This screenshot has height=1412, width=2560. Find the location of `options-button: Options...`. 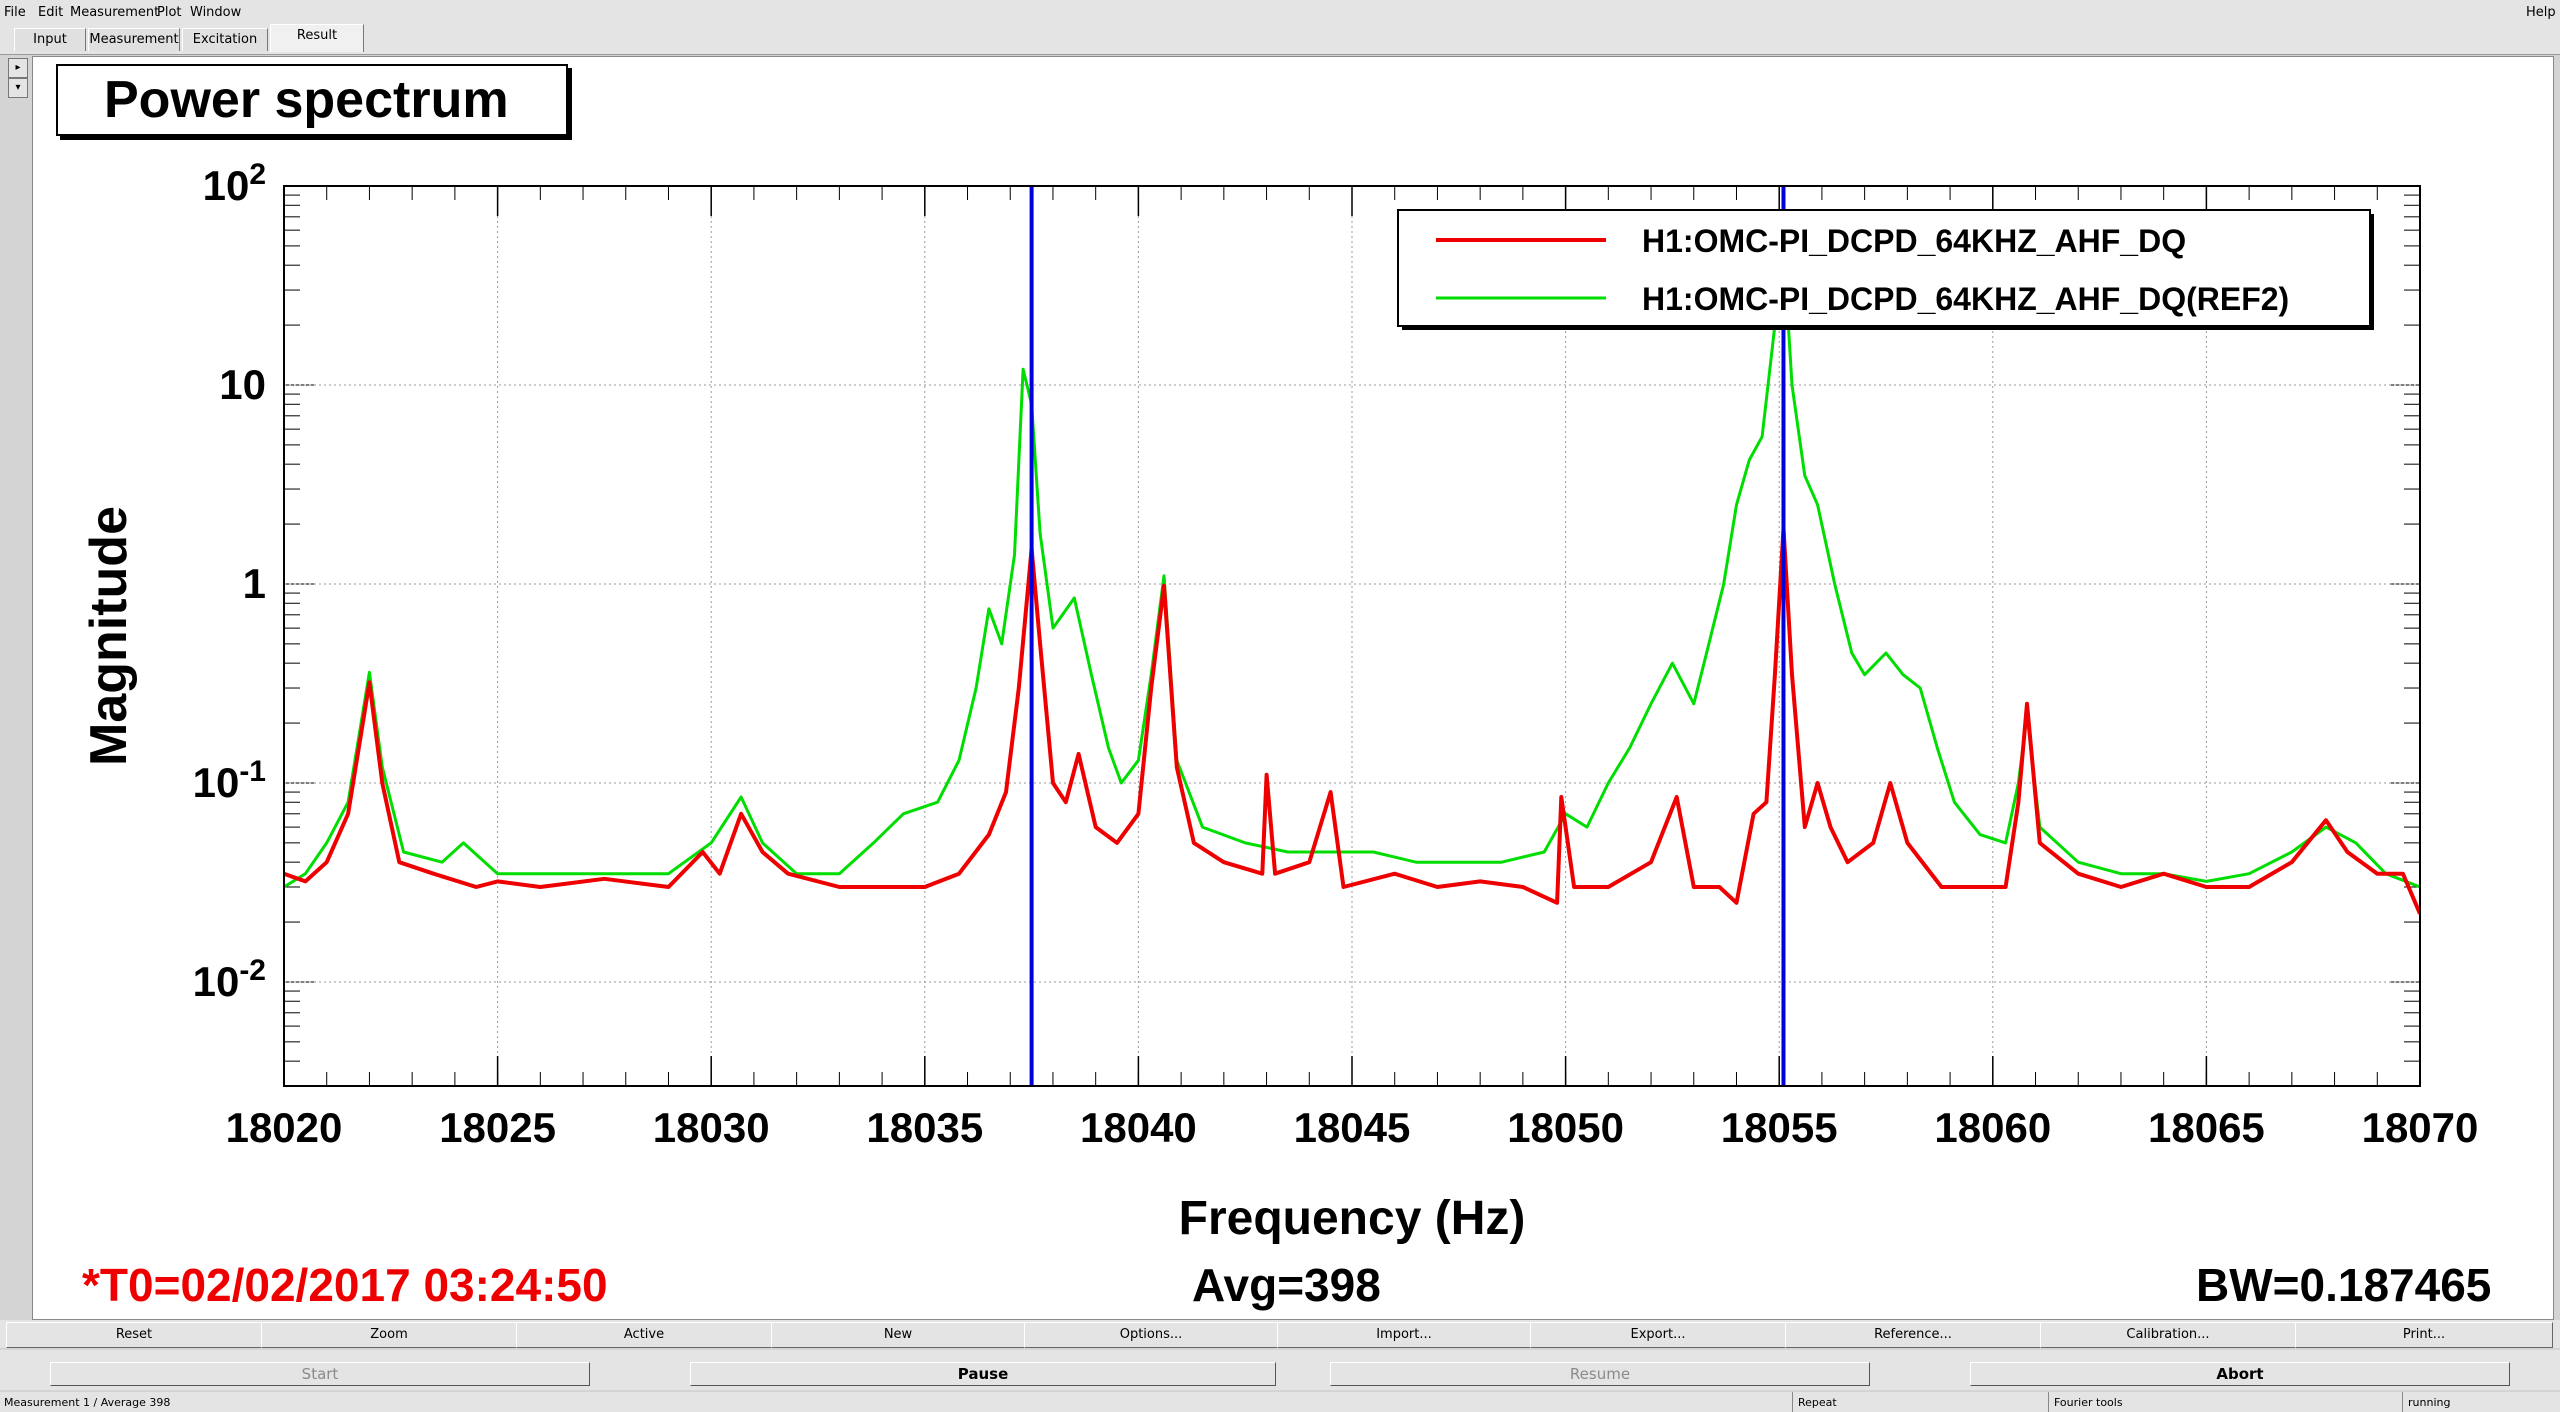

options-button: Options... is located at coordinates (1151, 1335).